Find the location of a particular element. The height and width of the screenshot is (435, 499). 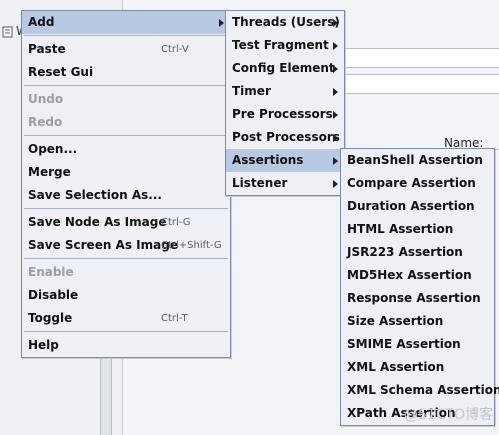

menu-item-xml-schema-assertion: XML Schema Assertion is located at coordinates (420, 390).